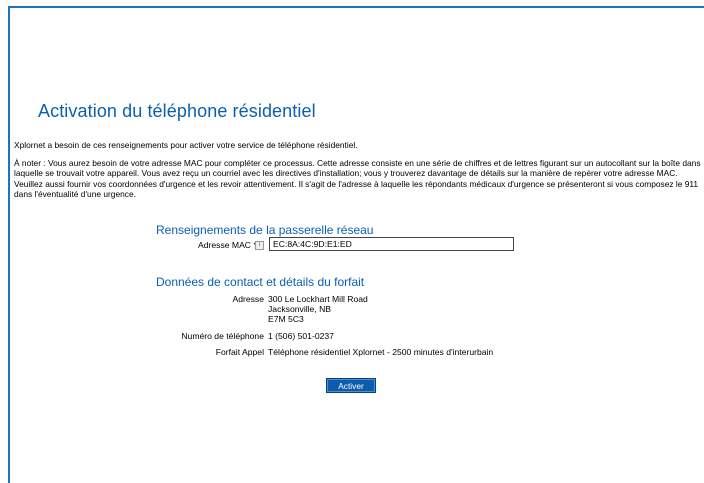  What do you see at coordinates (300, 309) in the screenshot?
I see `address-line-2: Jacksonville, NB` at bounding box center [300, 309].